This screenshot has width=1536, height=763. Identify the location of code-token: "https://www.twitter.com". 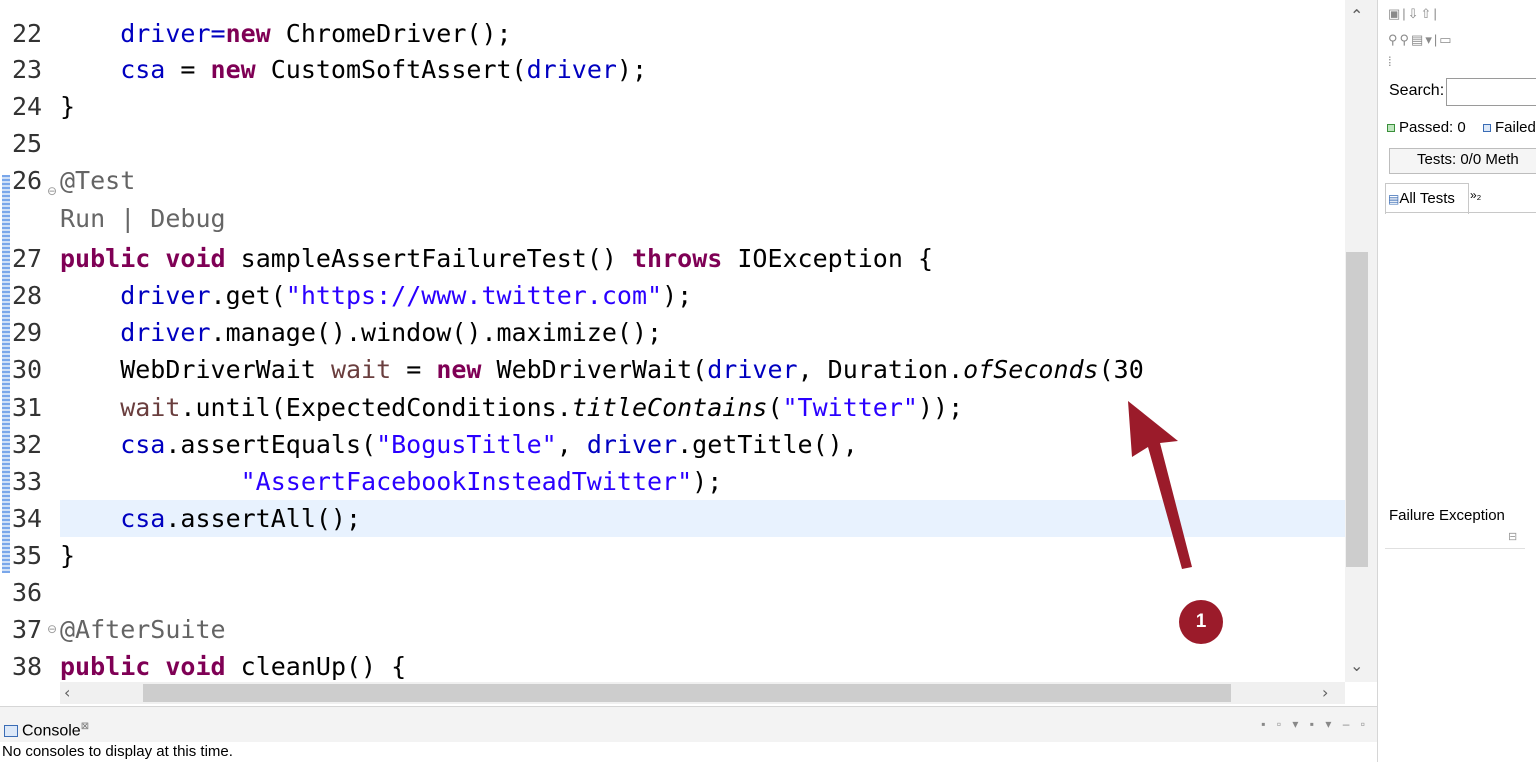
(474, 295).